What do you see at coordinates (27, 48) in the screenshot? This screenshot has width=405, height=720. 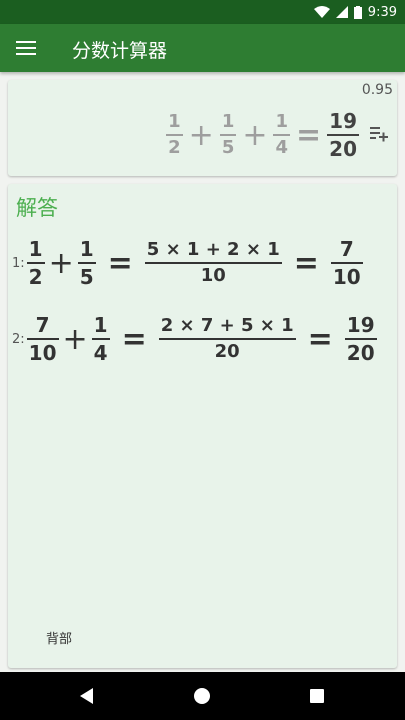 I see `menu-icon` at bounding box center [27, 48].